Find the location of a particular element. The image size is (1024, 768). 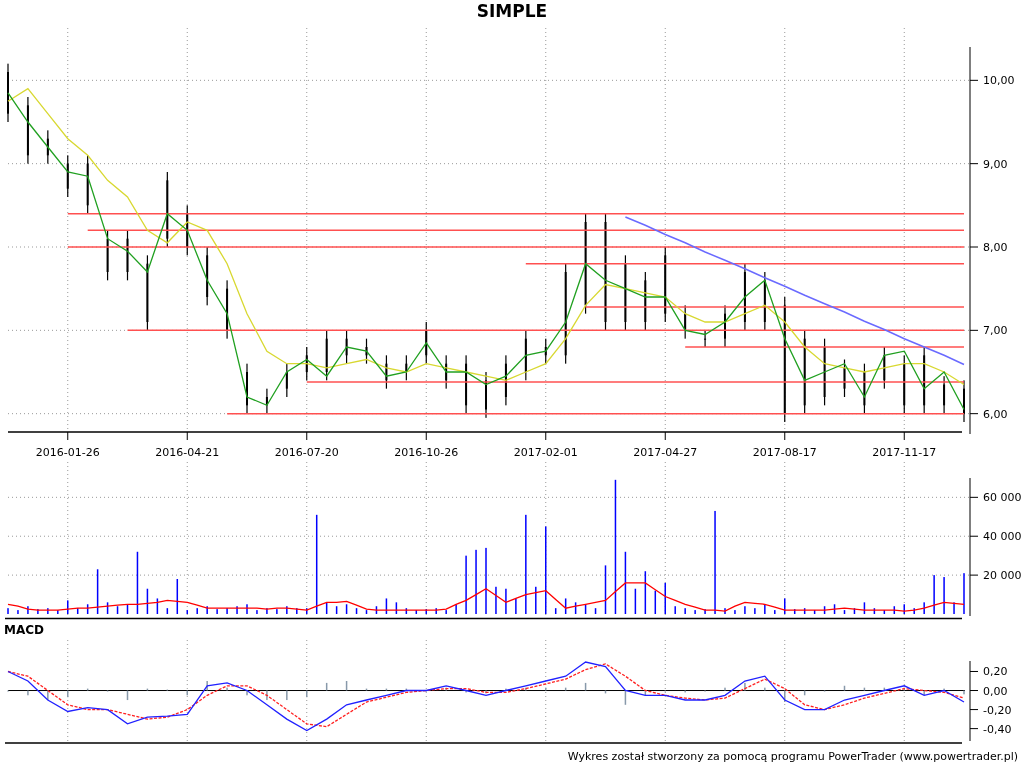

axis-tick-label: 6,00 is located at coordinates (995, 414).